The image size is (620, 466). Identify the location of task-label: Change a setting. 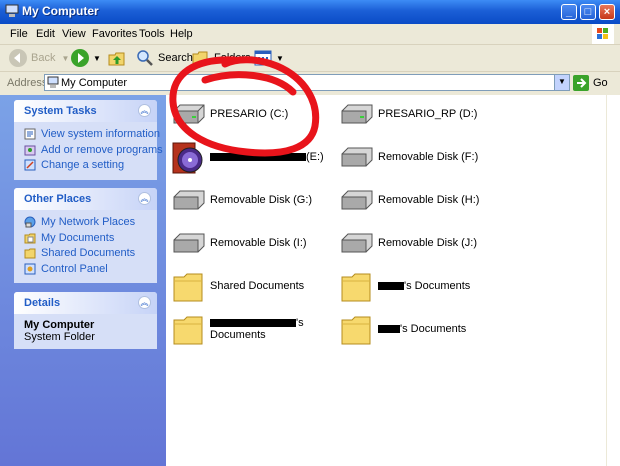
(83, 165).